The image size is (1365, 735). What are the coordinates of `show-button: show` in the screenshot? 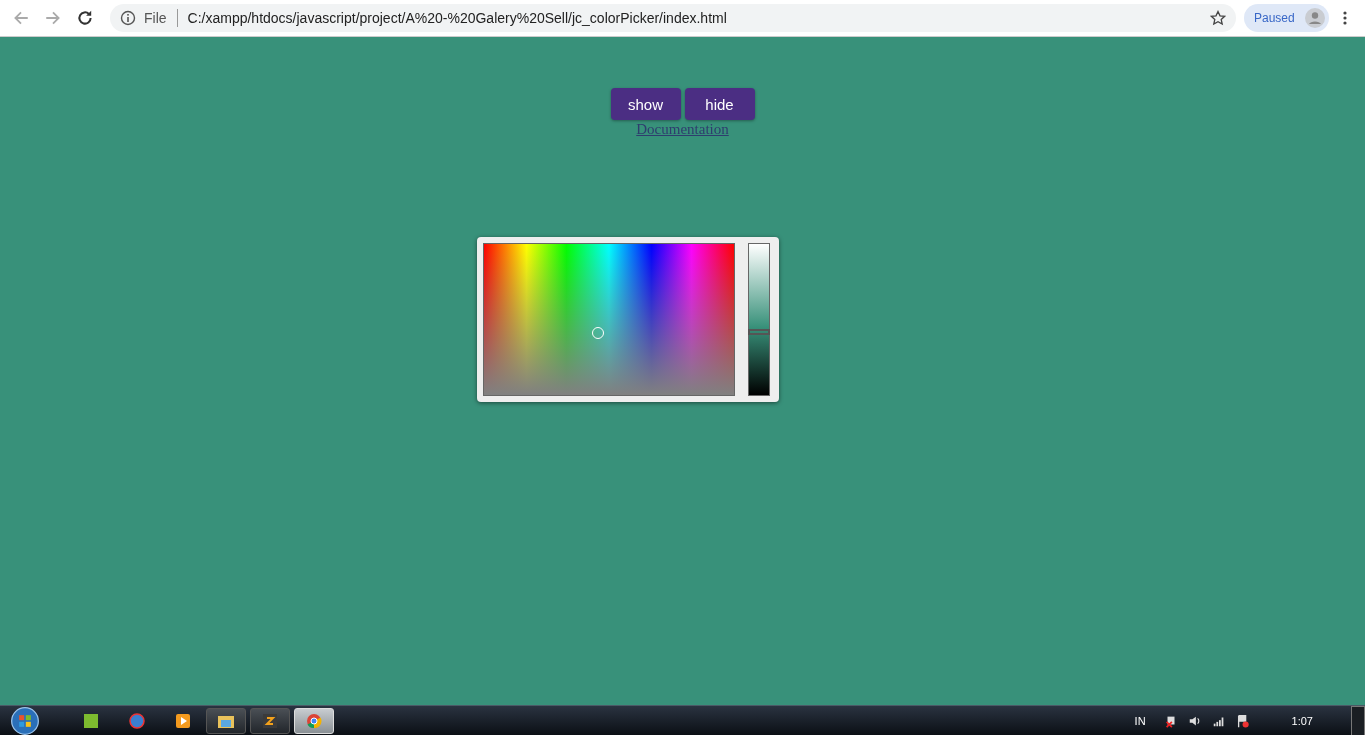 It's located at (645, 104).